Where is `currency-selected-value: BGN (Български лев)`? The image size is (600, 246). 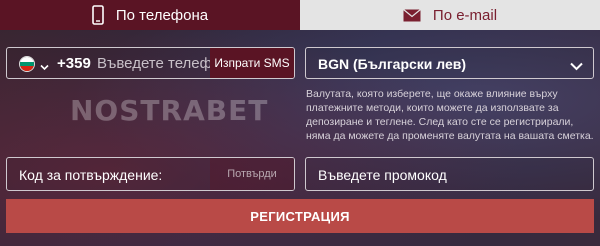
currency-selected-value: BGN (Български лев) is located at coordinates (392, 64).